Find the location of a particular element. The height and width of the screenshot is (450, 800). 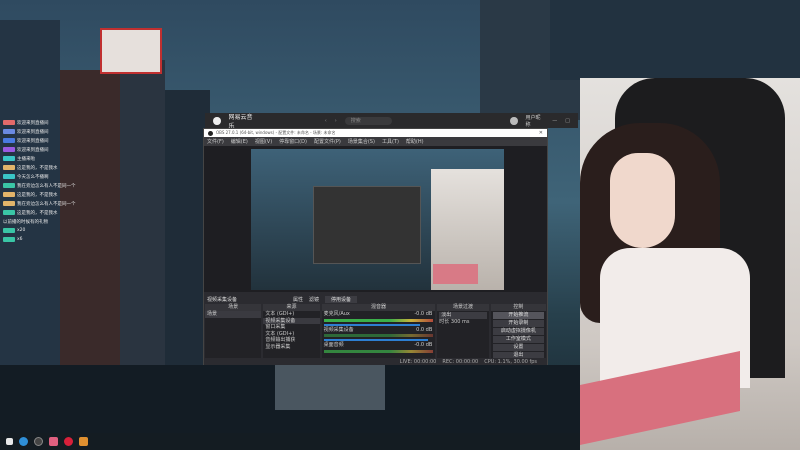

transitions-header: 场景过渡 is located at coordinates (463, 307).